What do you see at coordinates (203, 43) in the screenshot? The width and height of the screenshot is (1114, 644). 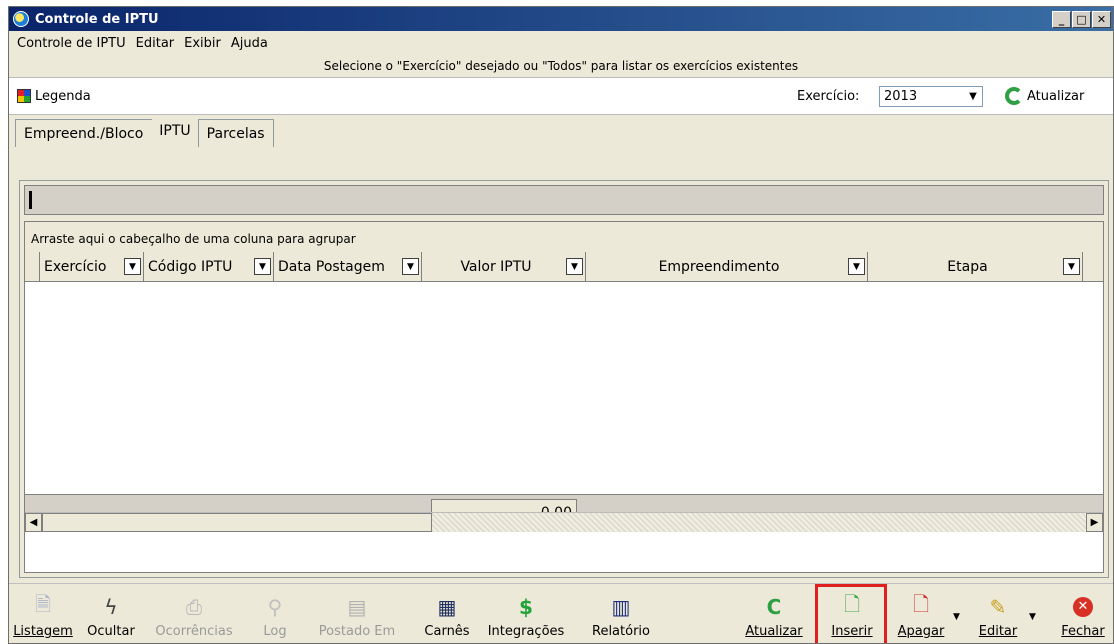 I see `menu-exibir: Exibir` at bounding box center [203, 43].